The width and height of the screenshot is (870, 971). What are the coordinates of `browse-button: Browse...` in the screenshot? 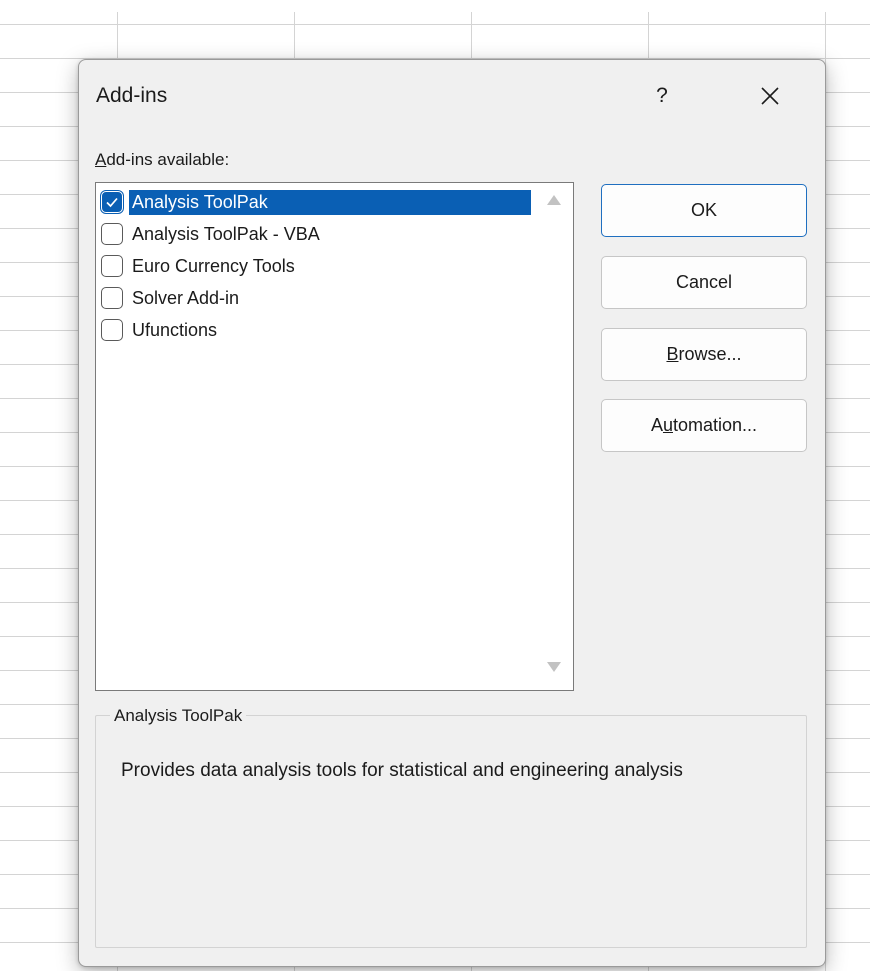 It's located at (704, 354).